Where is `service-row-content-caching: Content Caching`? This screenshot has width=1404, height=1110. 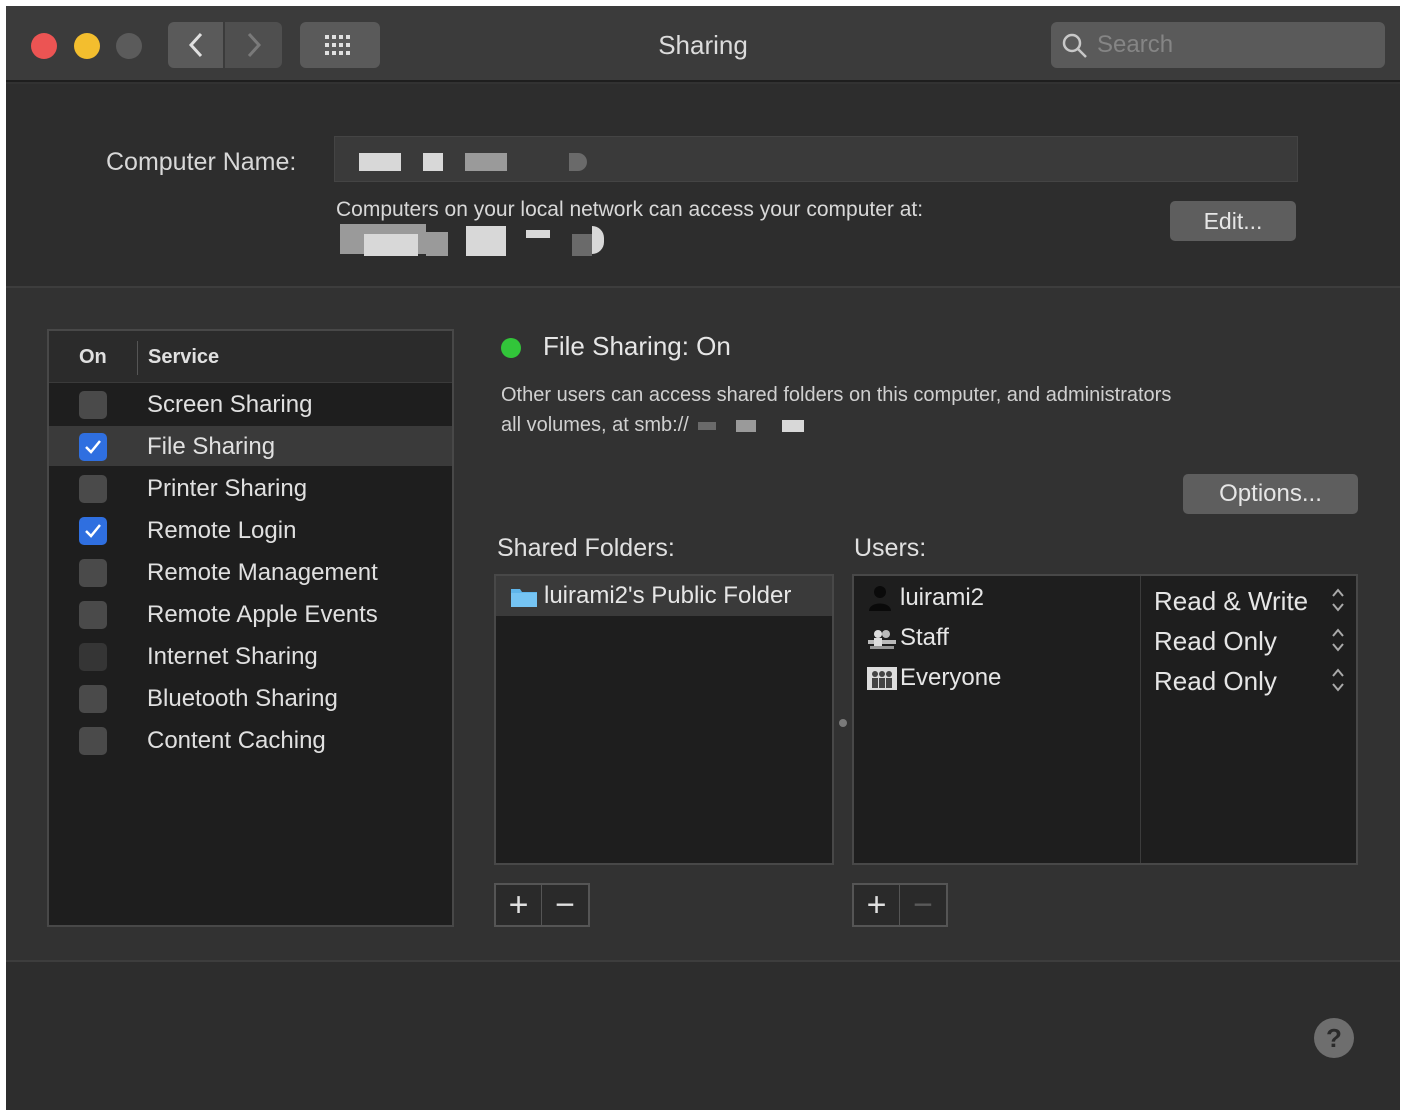 service-row-content-caching: Content Caching is located at coordinates (250, 740).